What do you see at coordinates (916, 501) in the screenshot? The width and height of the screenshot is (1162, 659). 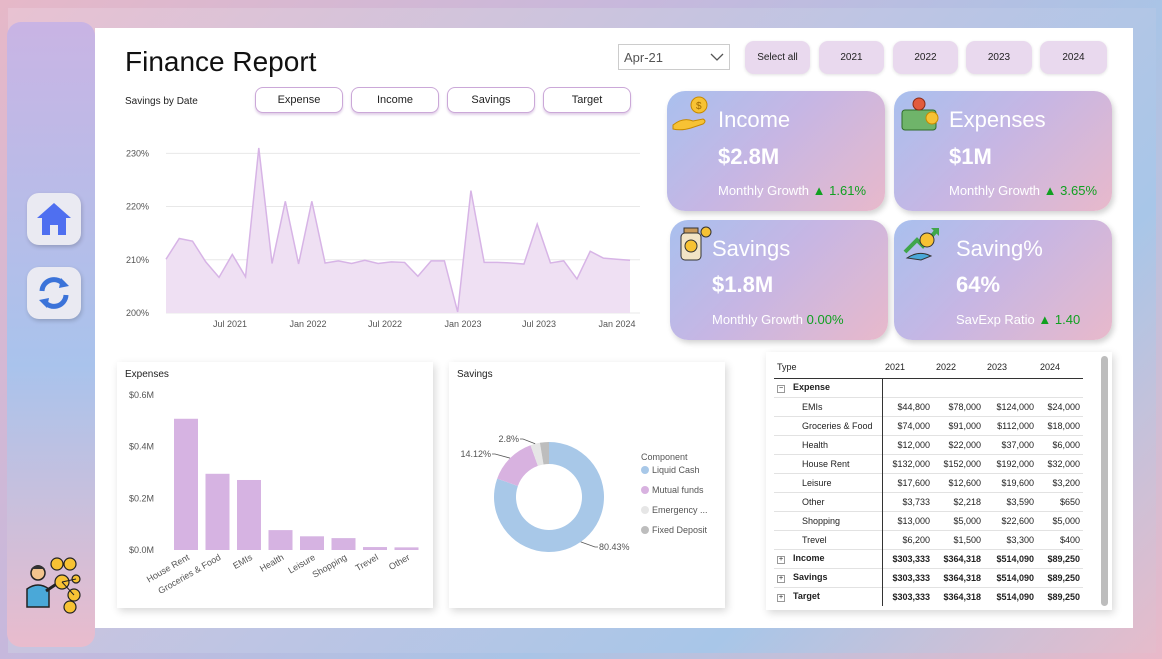 I see `matrix-cell: $3,733` at bounding box center [916, 501].